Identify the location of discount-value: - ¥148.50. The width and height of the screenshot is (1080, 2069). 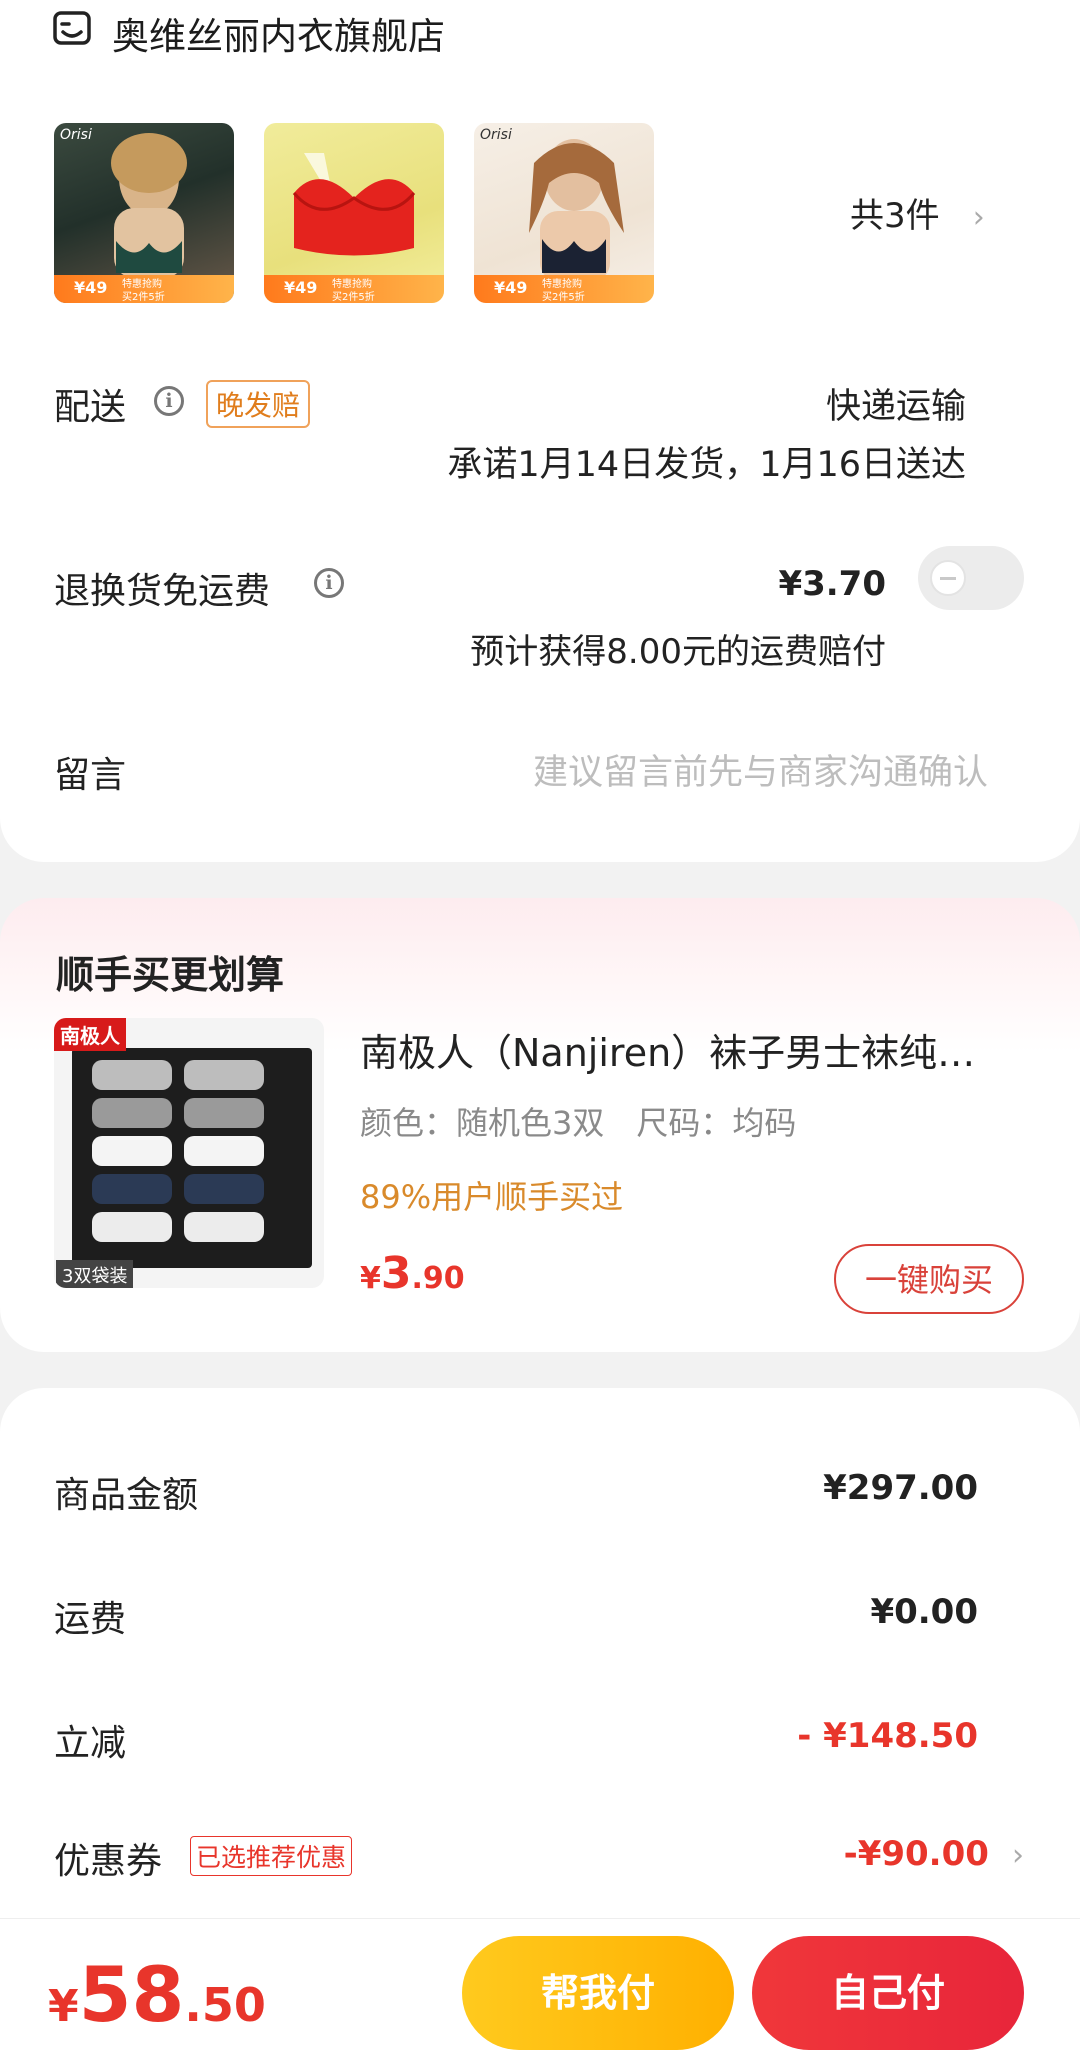
(887, 1736).